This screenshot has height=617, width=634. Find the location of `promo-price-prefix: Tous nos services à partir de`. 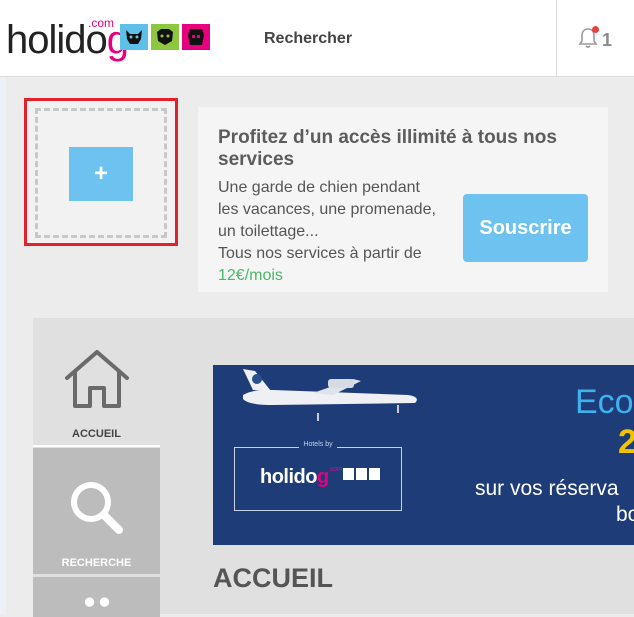

promo-price-prefix: Tous nos services à partir de is located at coordinates (320, 253).